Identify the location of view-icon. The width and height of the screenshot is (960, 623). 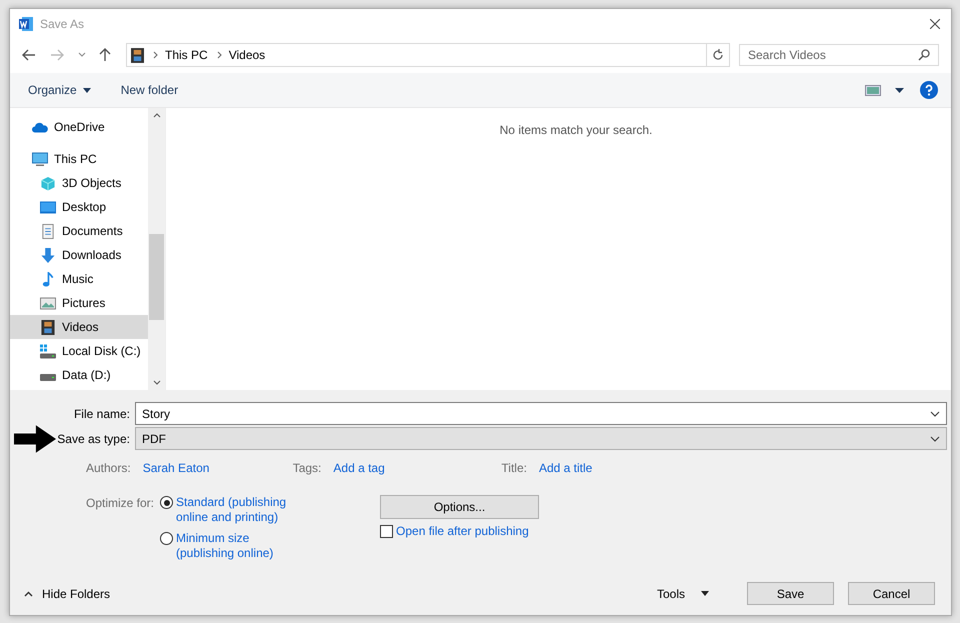
(873, 90).